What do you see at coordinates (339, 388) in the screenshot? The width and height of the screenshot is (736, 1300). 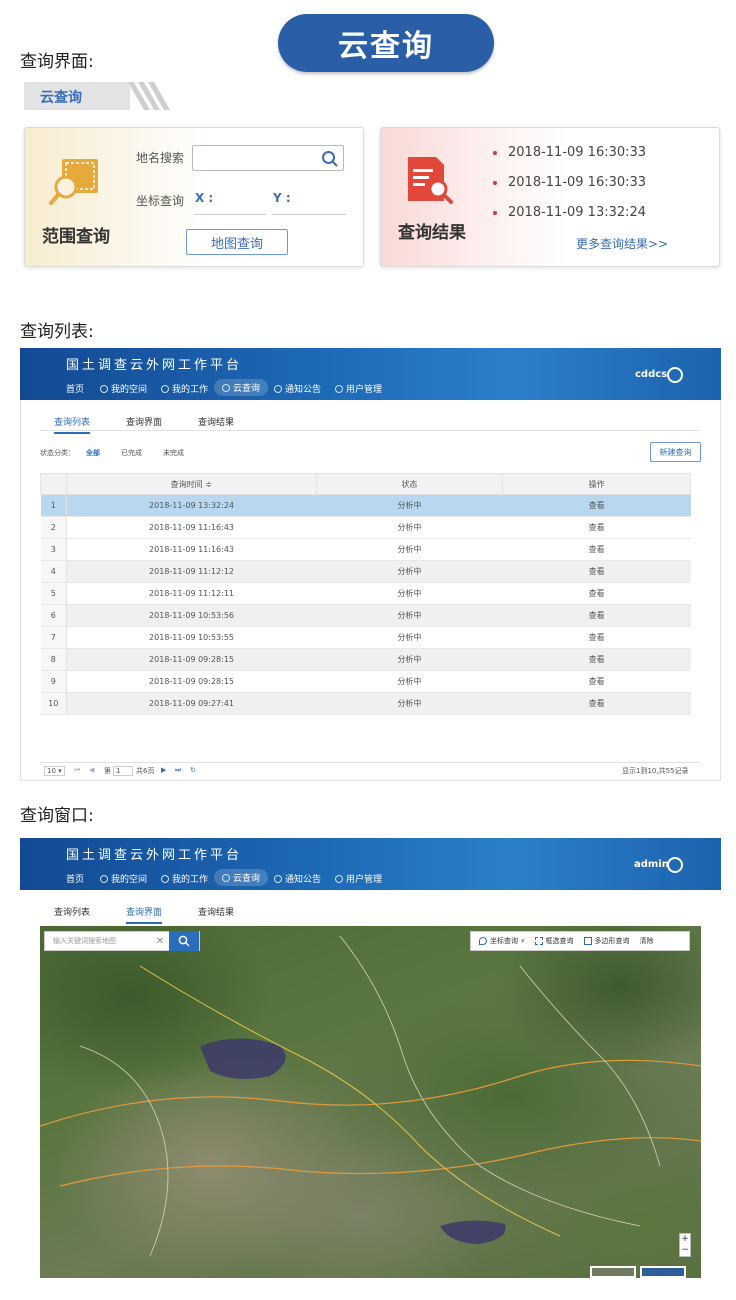 I see `user-admin-icon` at bounding box center [339, 388].